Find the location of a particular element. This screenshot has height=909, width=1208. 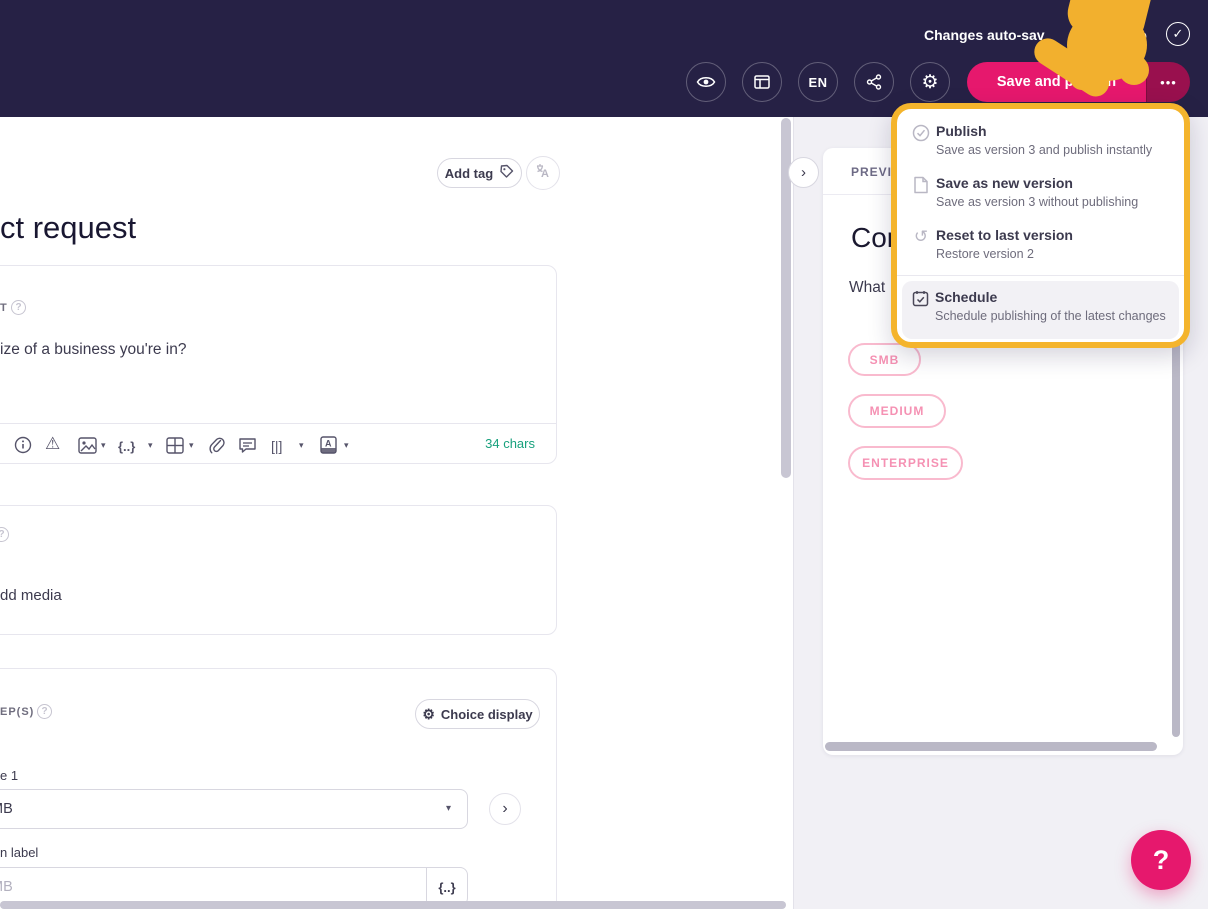

layout-button is located at coordinates (762, 82).